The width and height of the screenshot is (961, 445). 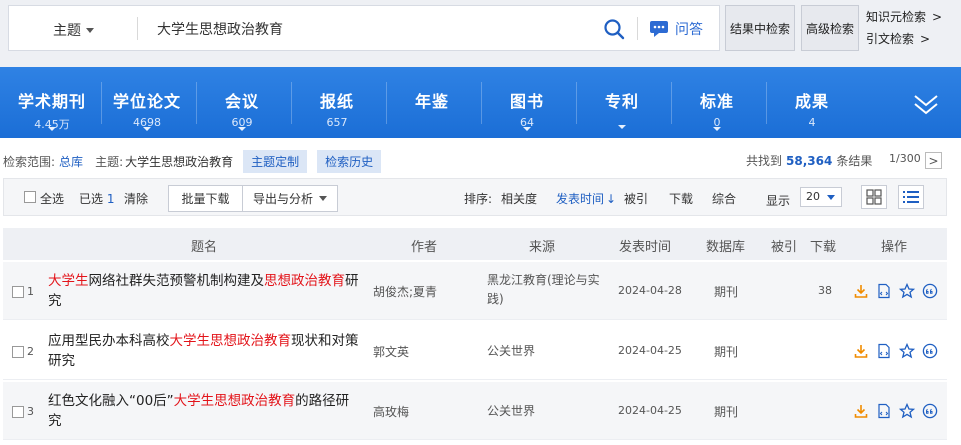 I want to click on grid-view-button, so click(x=874, y=197).